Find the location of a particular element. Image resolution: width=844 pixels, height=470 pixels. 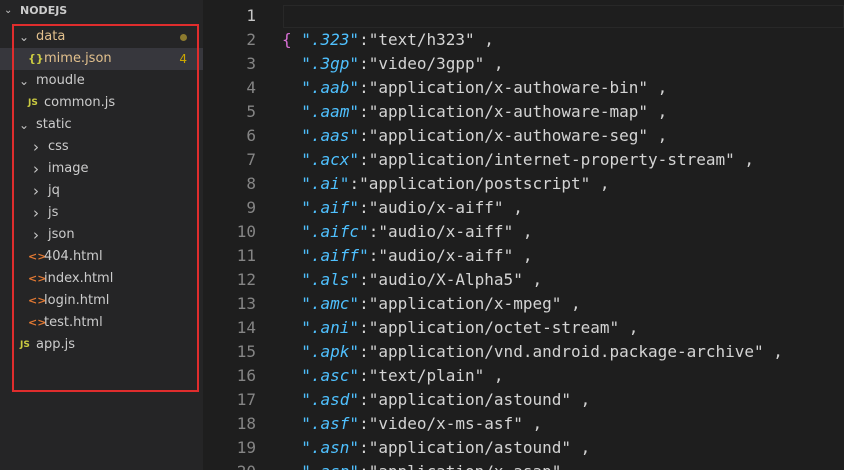

code-line: ".asn":"application/astound" , is located at coordinates (436, 448).